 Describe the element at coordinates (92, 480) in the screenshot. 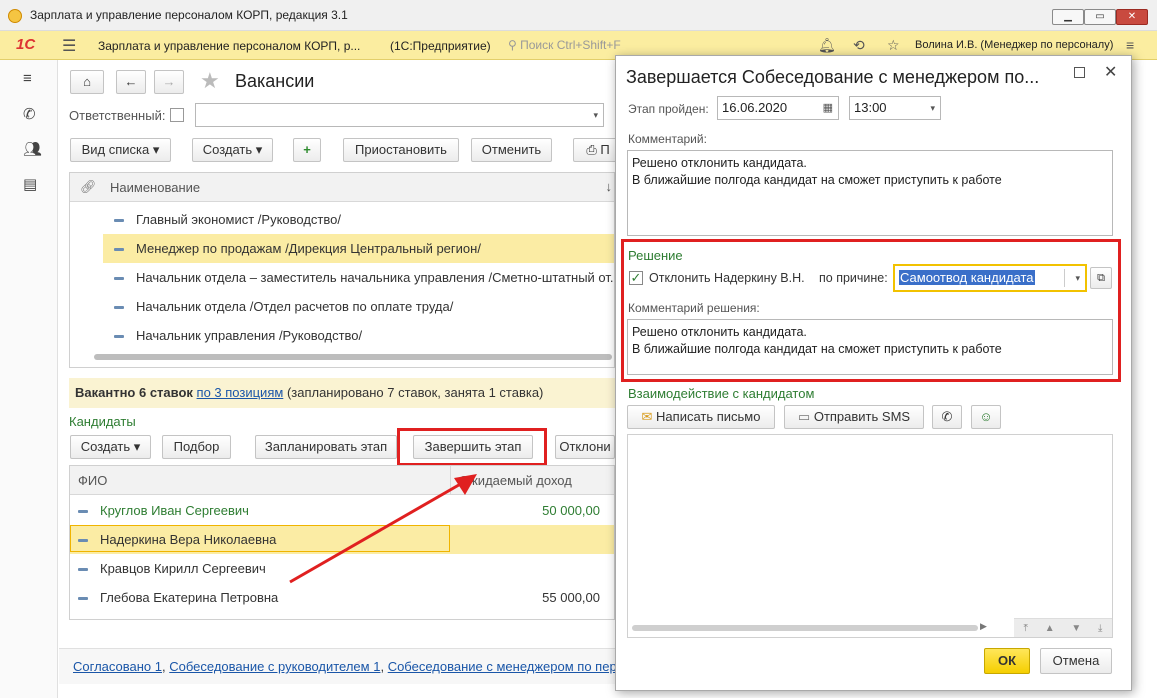

I see `column-fio: ФИО` at that location.